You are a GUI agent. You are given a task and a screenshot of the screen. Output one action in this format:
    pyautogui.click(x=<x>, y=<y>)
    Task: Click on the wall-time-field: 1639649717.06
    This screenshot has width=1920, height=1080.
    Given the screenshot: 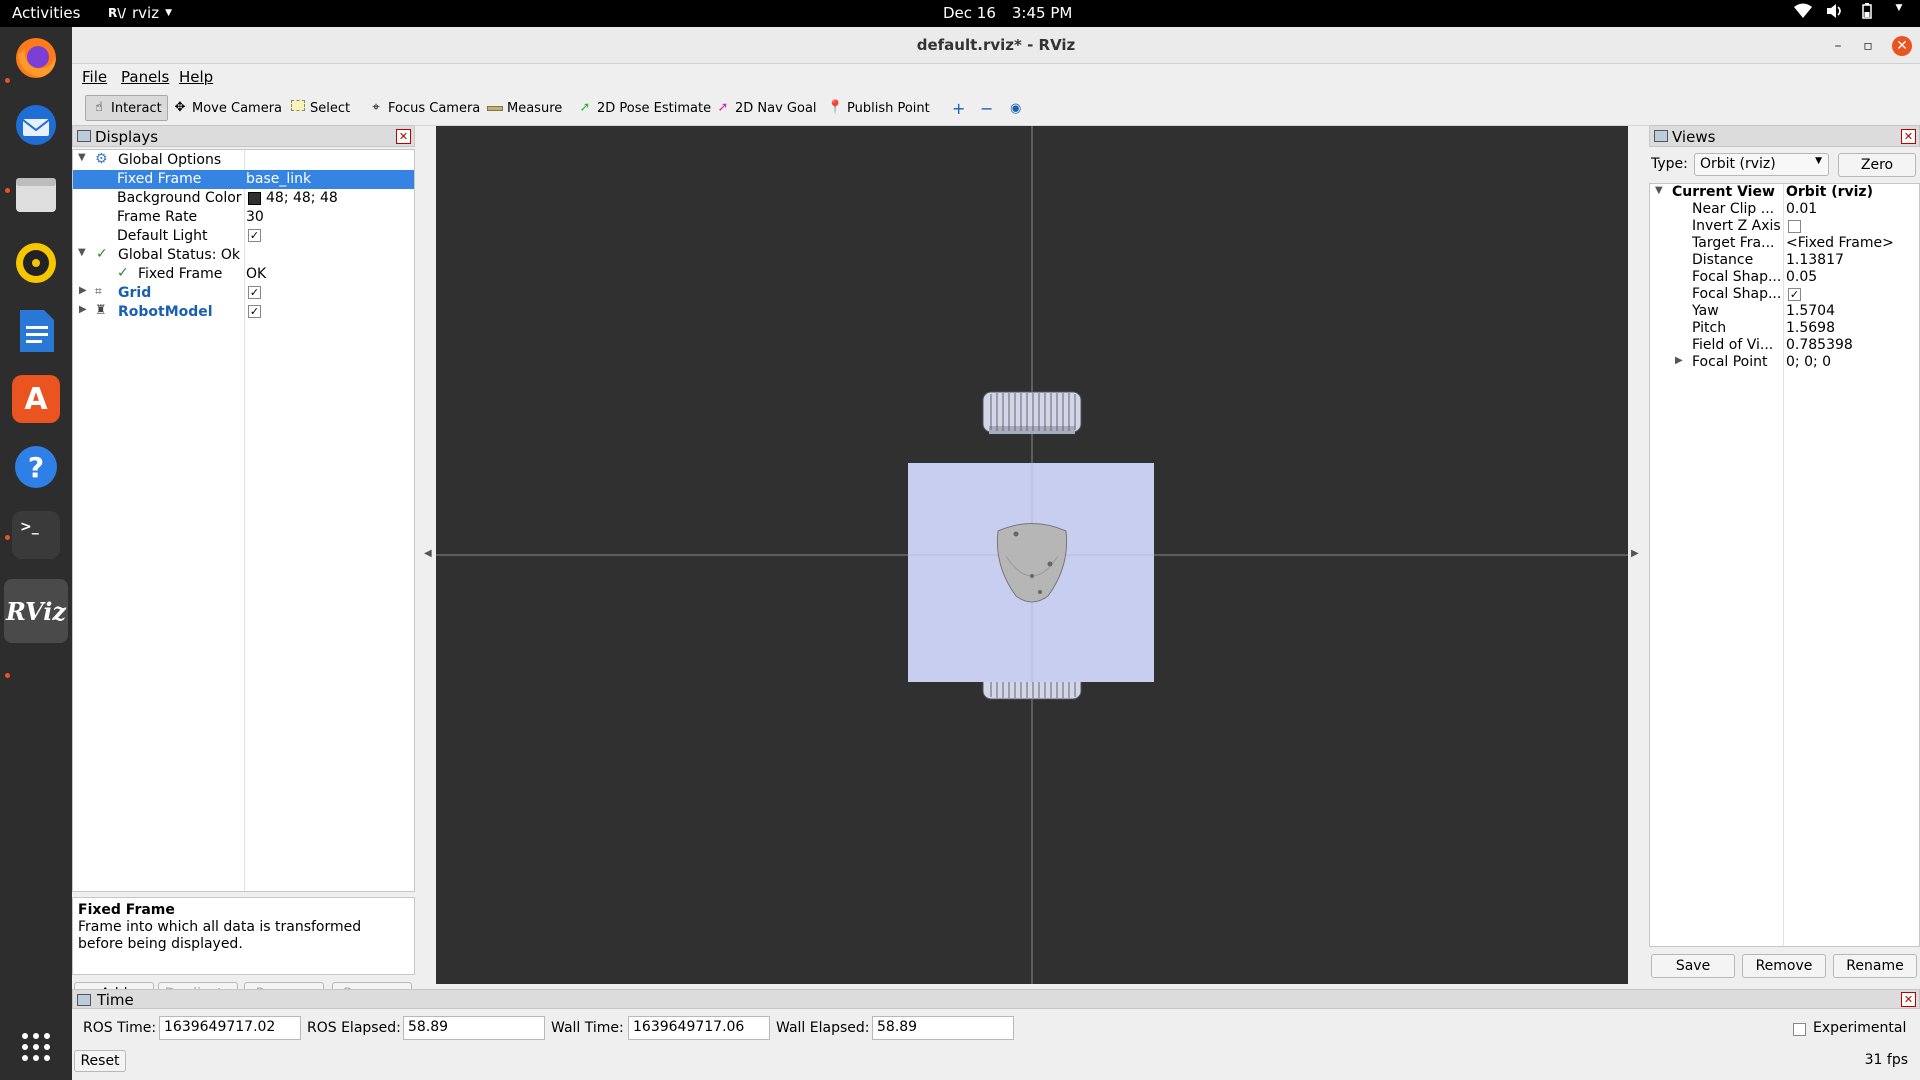 What is the action you would take?
    pyautogui.click(x=699, y=1028)
    